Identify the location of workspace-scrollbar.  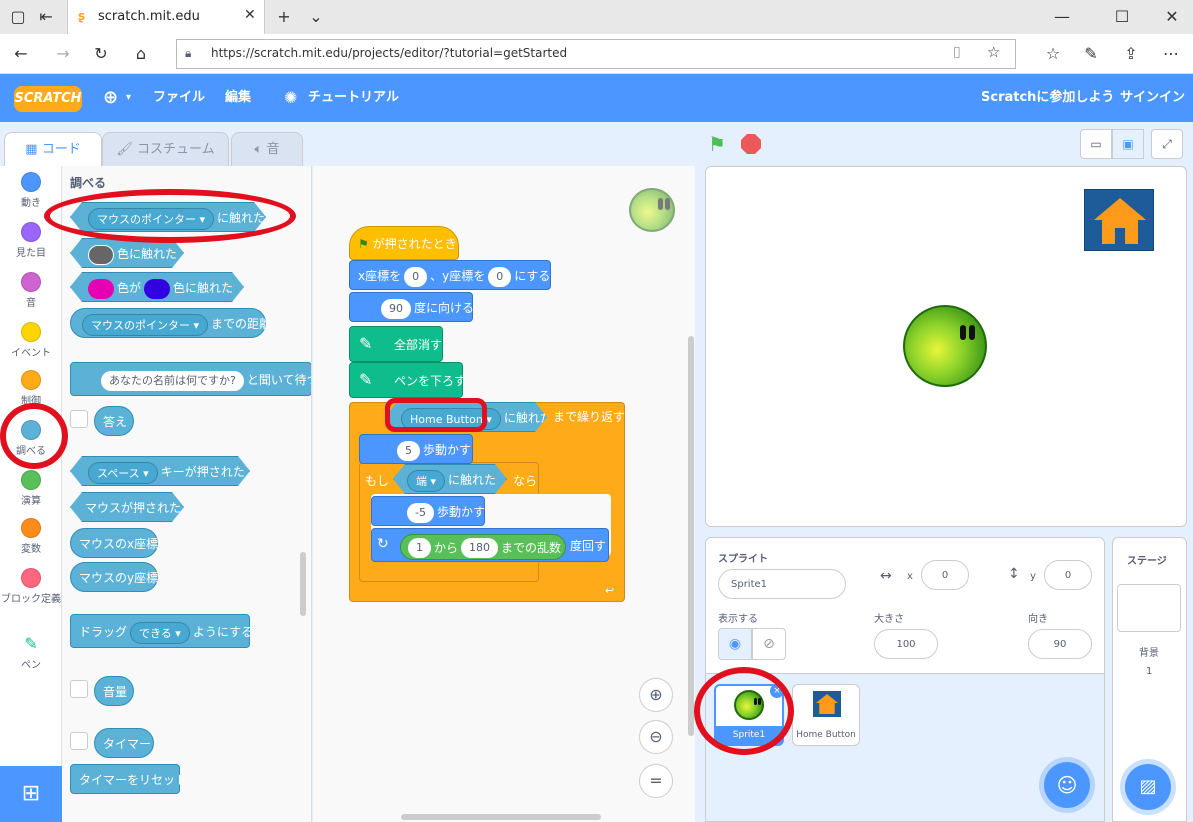
(691, 536).